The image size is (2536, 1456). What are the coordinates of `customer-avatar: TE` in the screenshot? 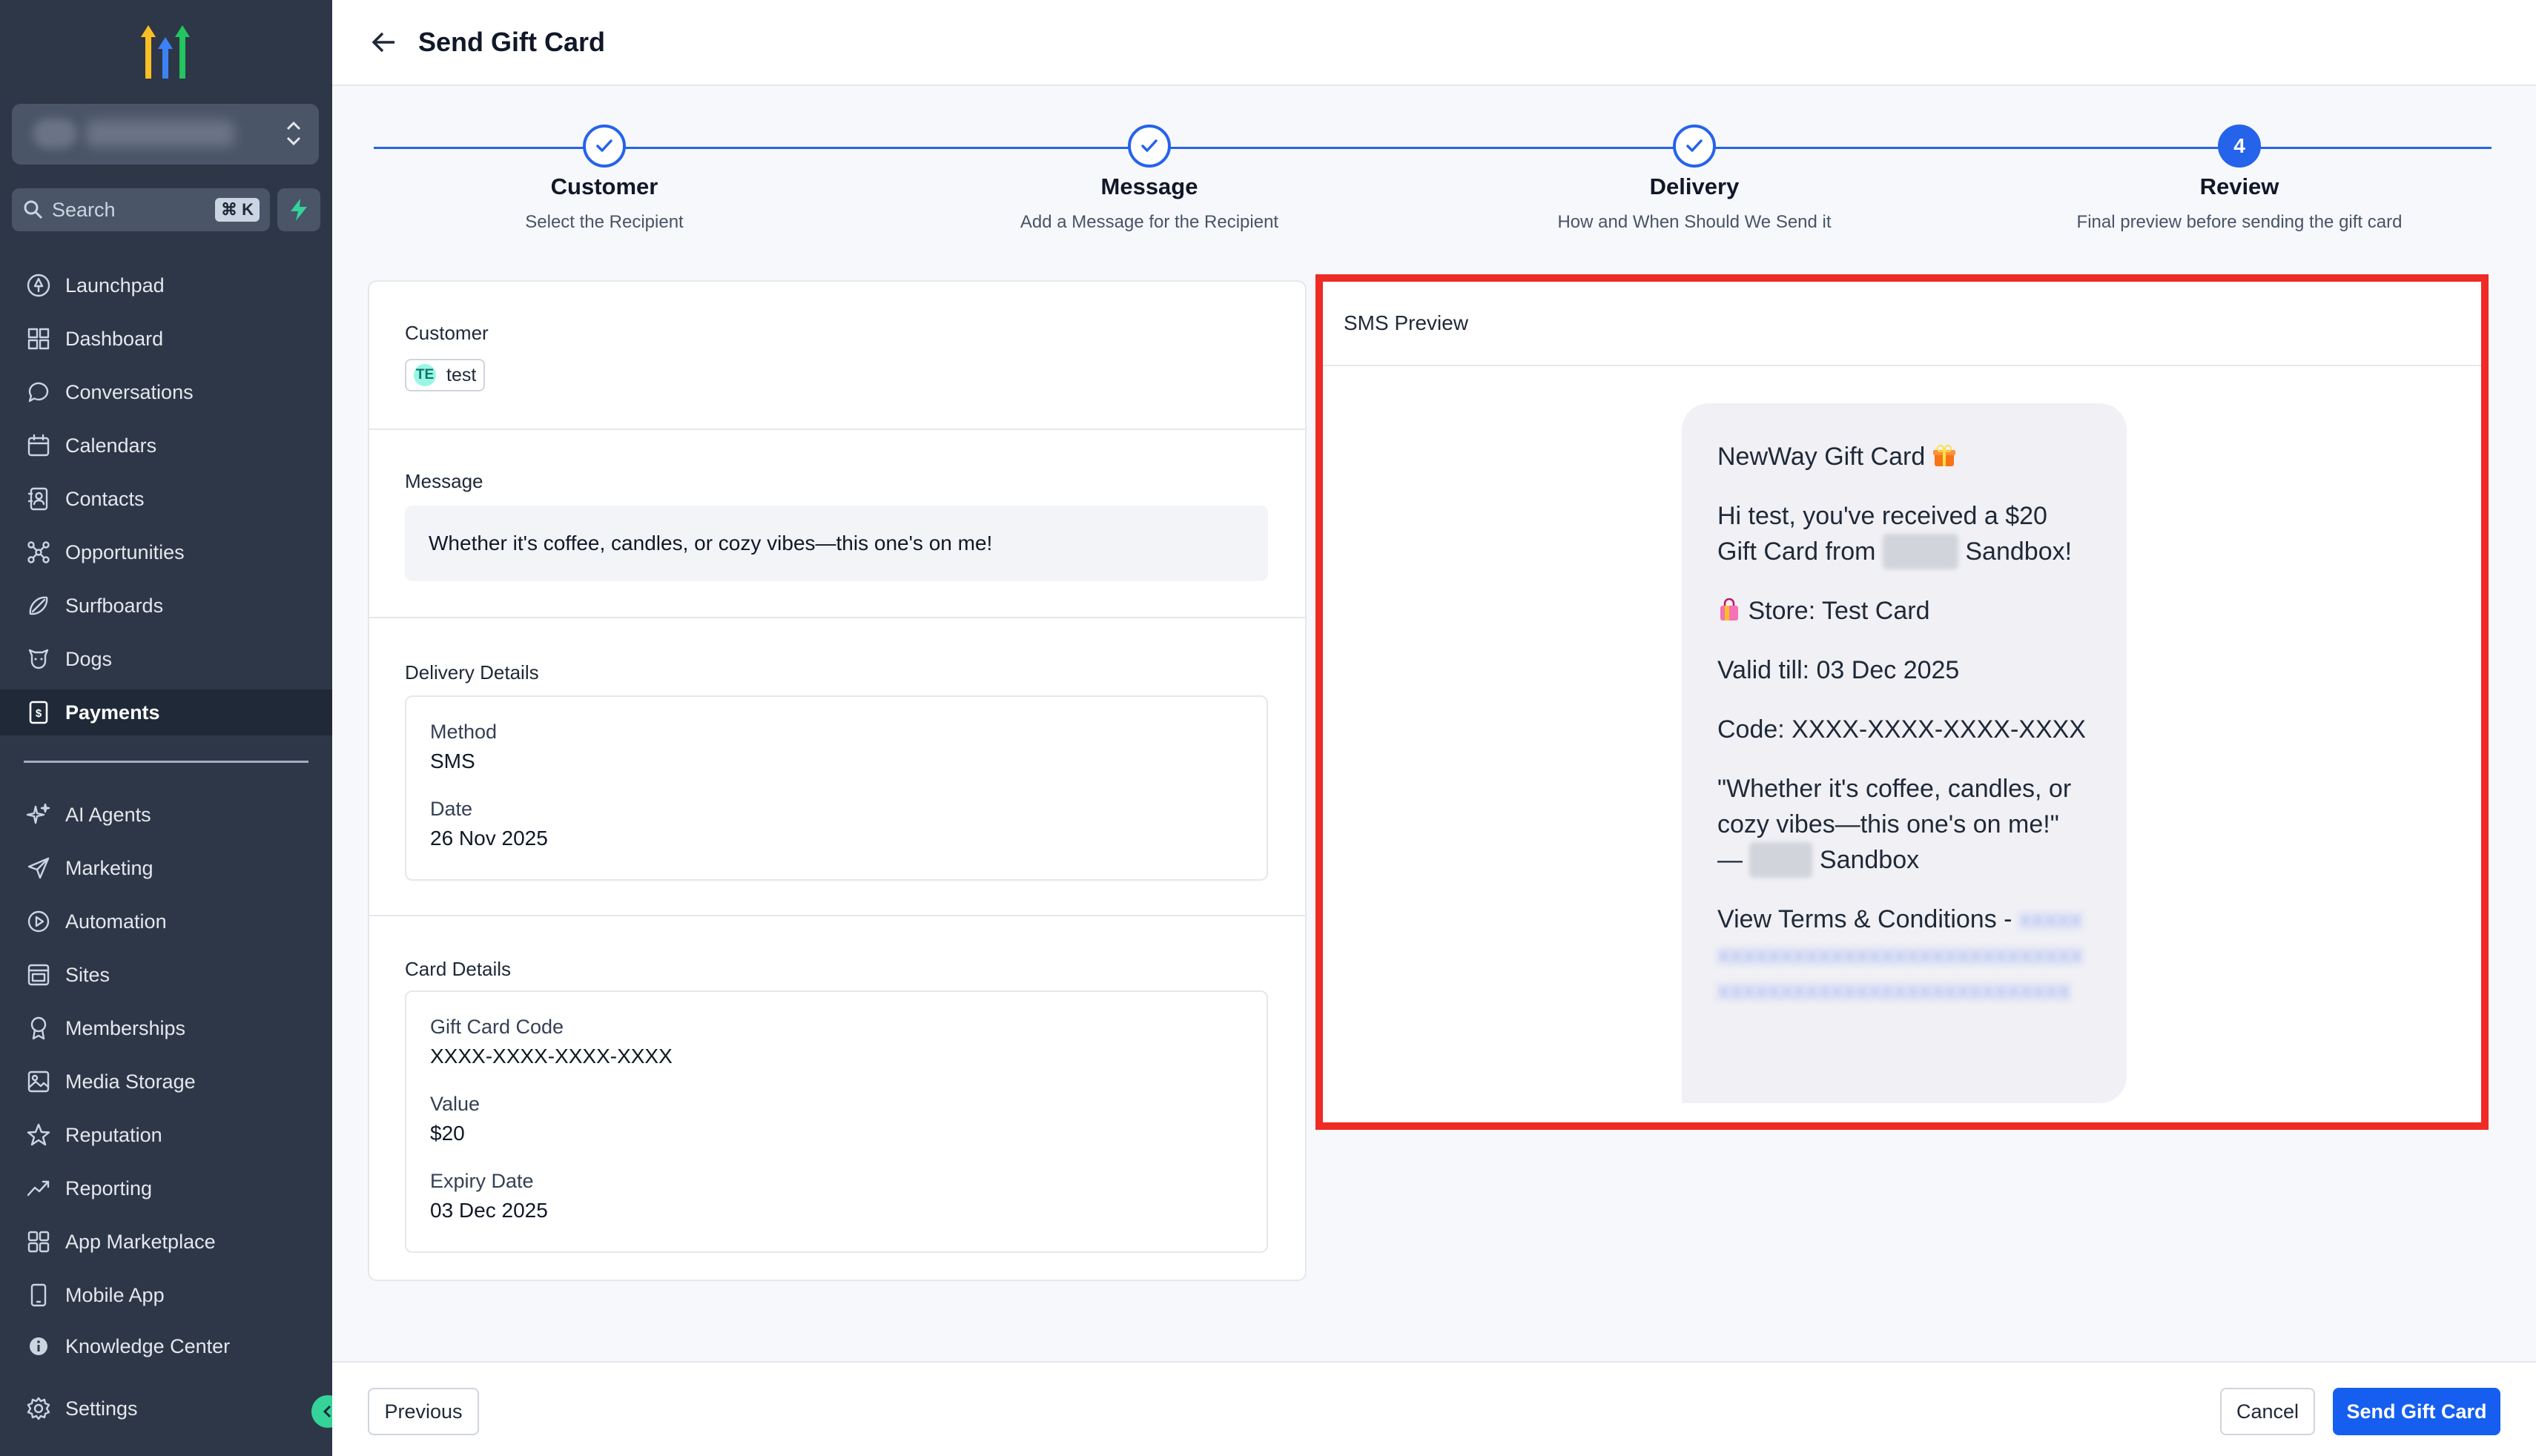 It's located at (425, 375).